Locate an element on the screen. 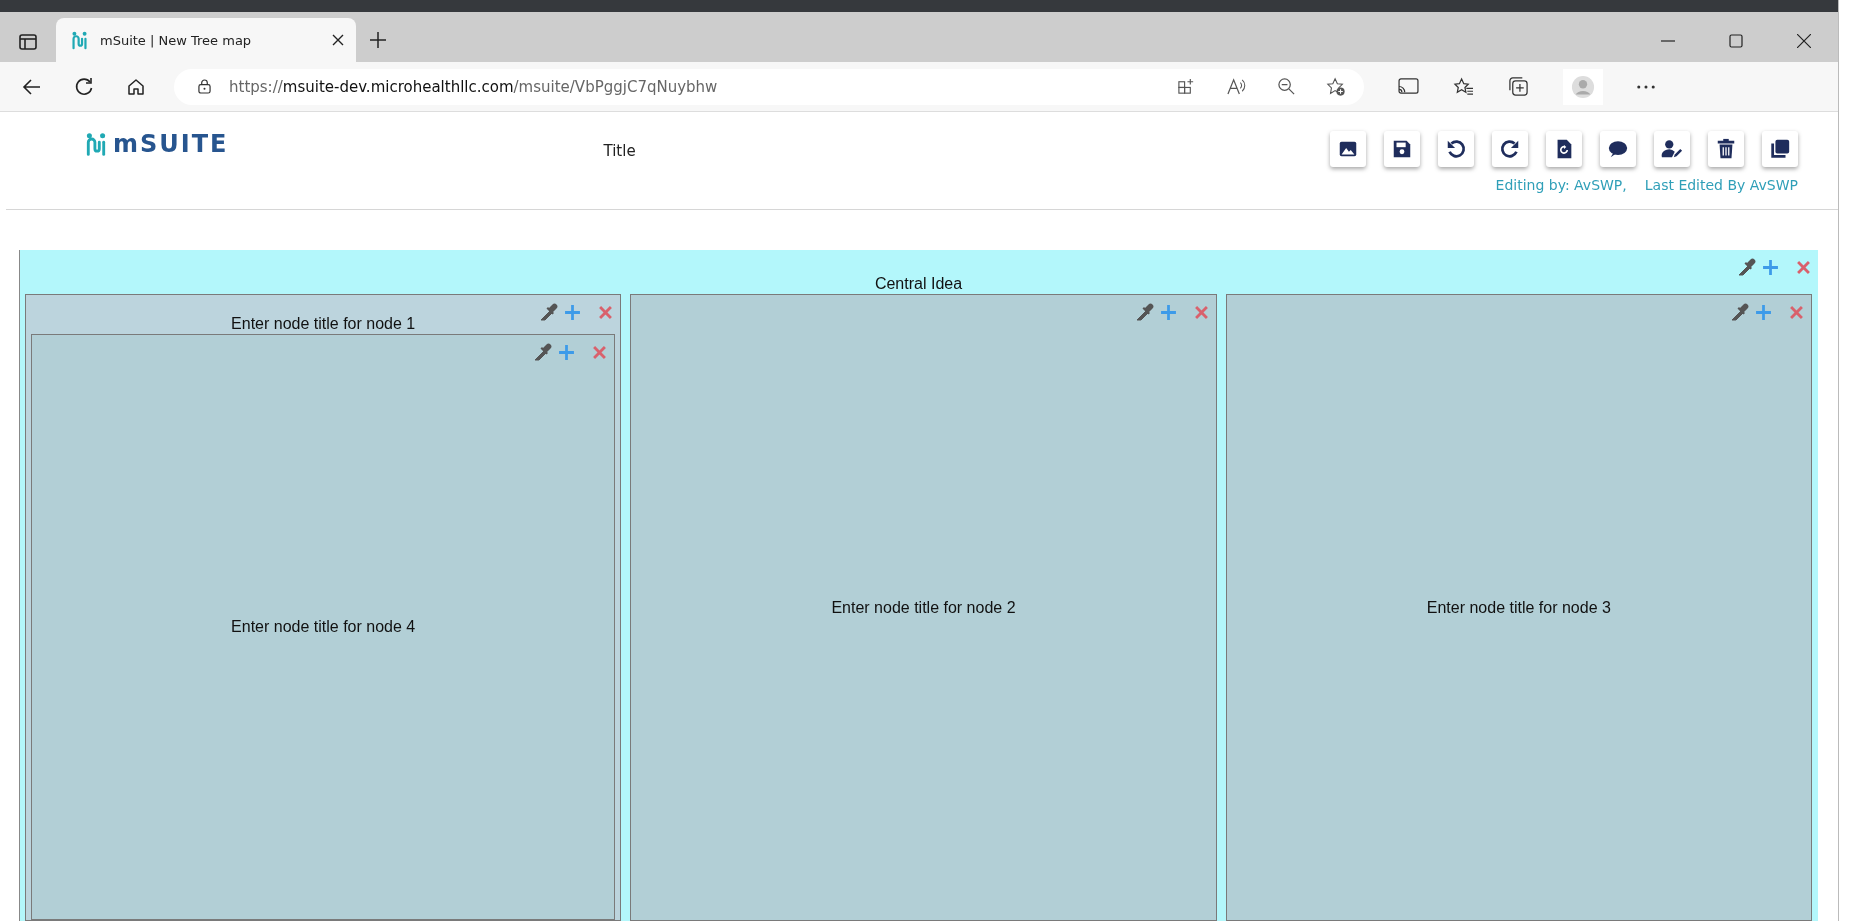 The width and height of the screenshot is (1851, 921). save-icon is located at coordinates (1402, 149).